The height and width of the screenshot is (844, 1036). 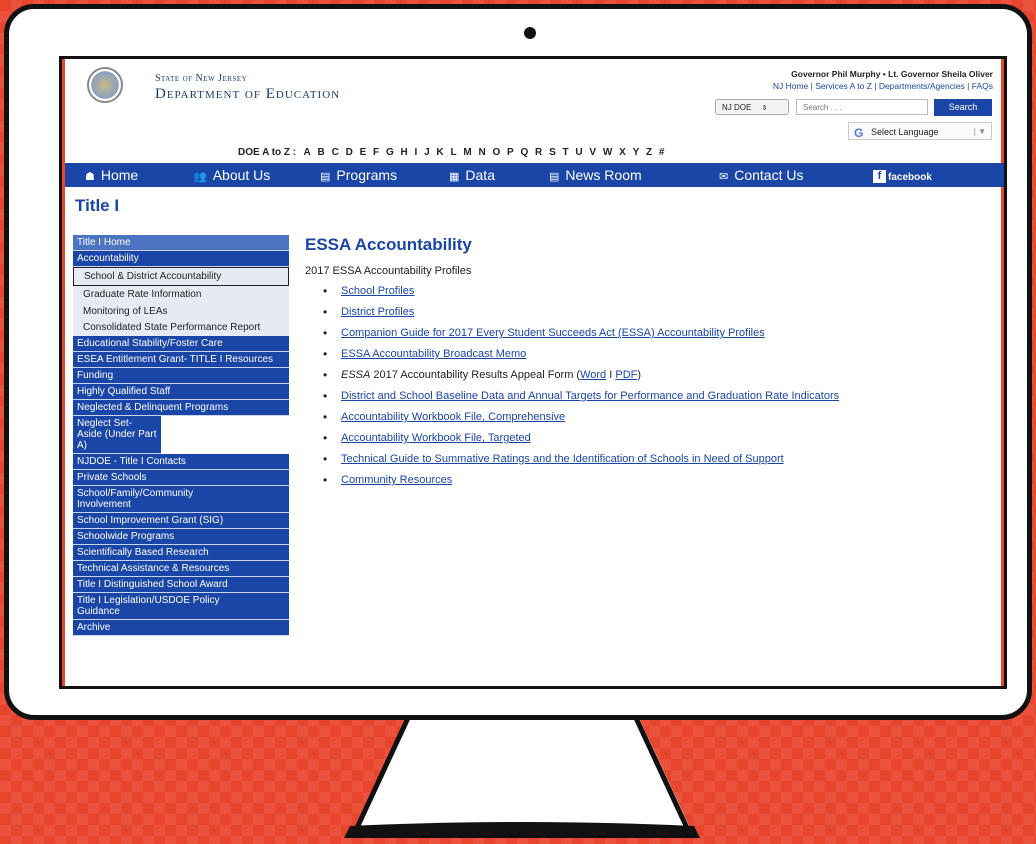 What do you see at coordinates (554, 177) in the screenshot?
I see `newspaper-icon: ▤` at bounding box center [554, 177].